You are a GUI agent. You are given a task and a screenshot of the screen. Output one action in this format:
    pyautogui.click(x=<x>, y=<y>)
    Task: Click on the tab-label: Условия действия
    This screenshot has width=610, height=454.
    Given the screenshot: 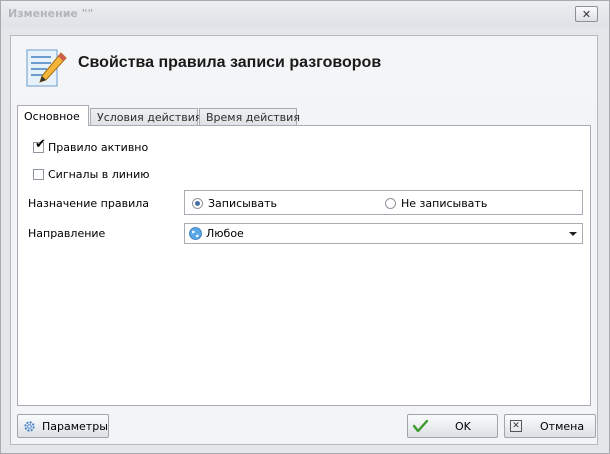 What is the action you would take?
    pyautogui.click(x=149, y=117)
    